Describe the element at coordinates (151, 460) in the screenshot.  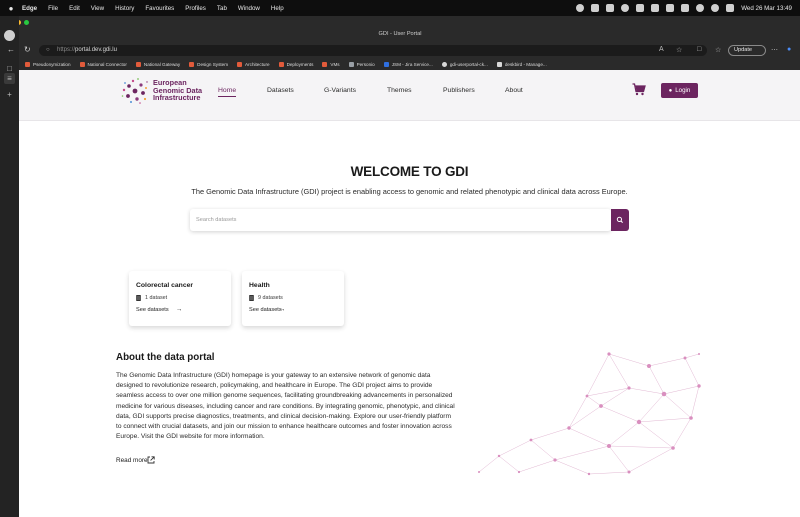
I see `external-link-icon` at that location.